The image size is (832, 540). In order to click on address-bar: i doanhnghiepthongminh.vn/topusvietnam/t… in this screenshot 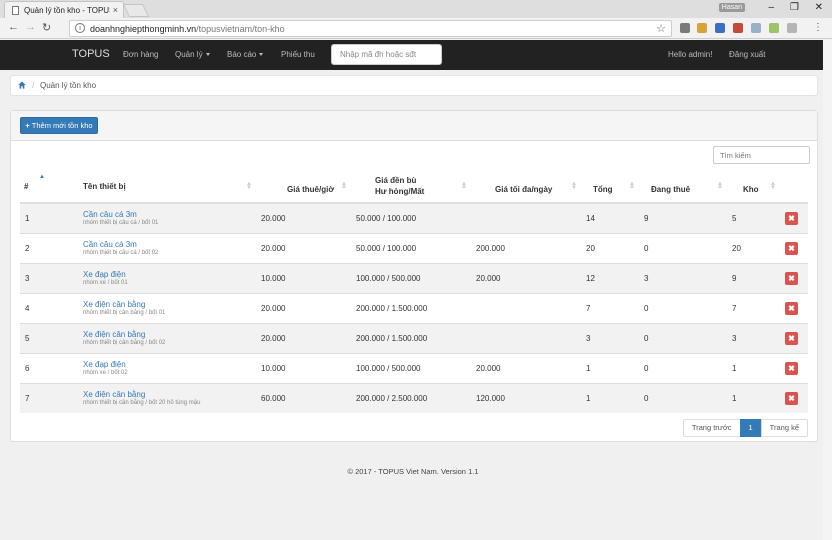, I will do `click(370, 28)`.